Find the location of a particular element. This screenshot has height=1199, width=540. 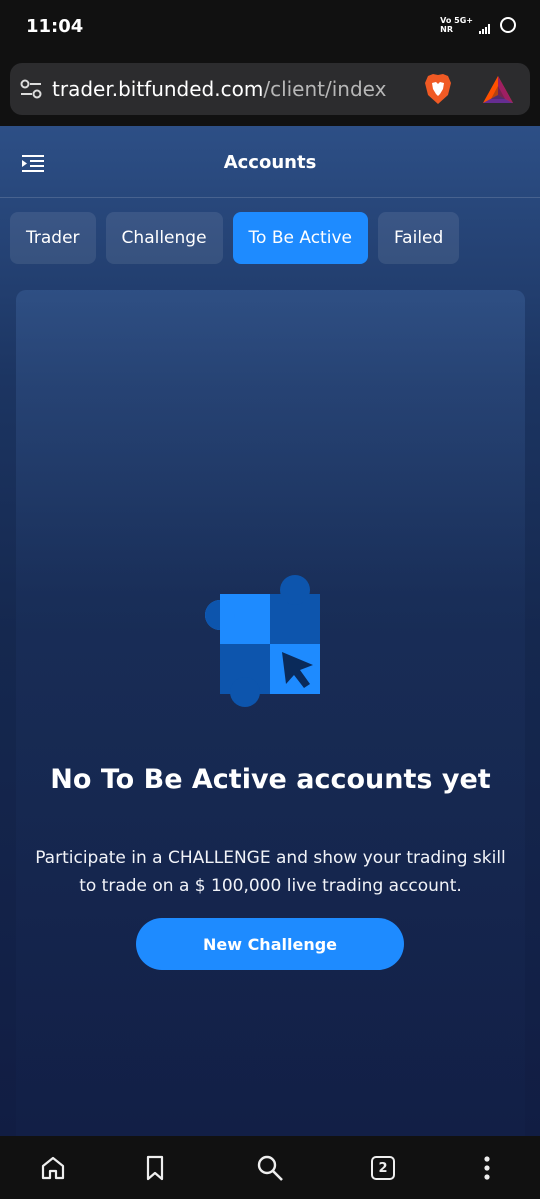

new-challenge-button: New Challenge is located at coordinates (270, 944).